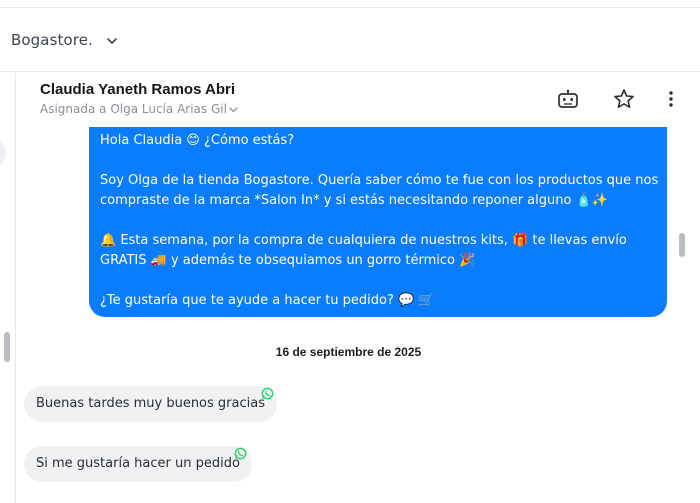  What do you see at coordinates (7, 347) in the screenshot?
I see `left-scrollbar-thumb` at bounding box center [7, 347].